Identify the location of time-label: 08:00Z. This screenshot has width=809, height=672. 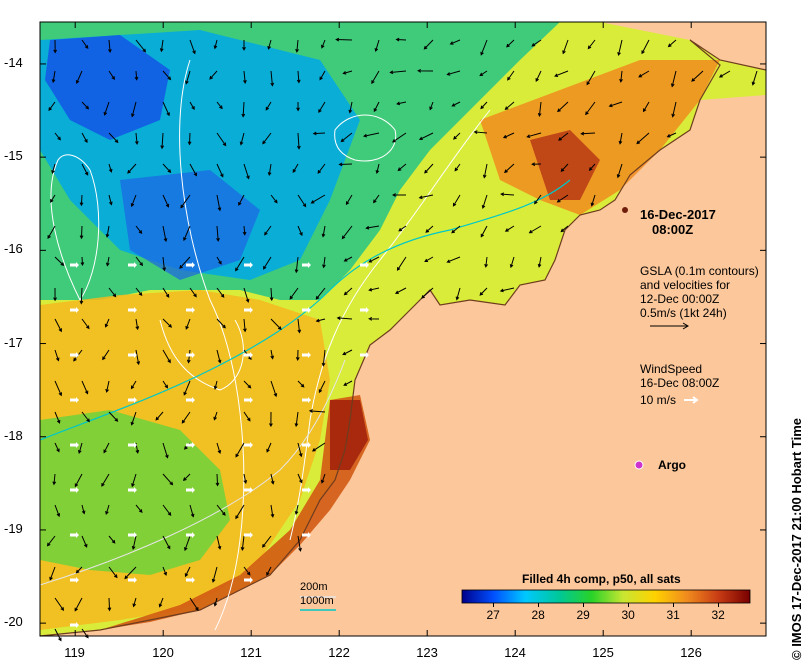
(673, 229).